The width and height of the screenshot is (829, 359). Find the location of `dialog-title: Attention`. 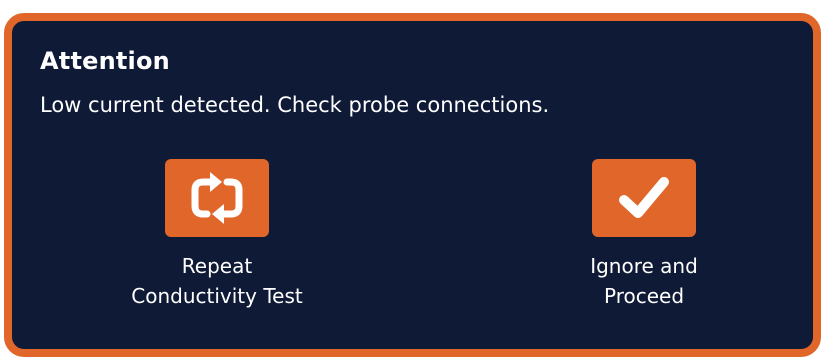

dialog-title: Attention is located at coordinates (105, 61).